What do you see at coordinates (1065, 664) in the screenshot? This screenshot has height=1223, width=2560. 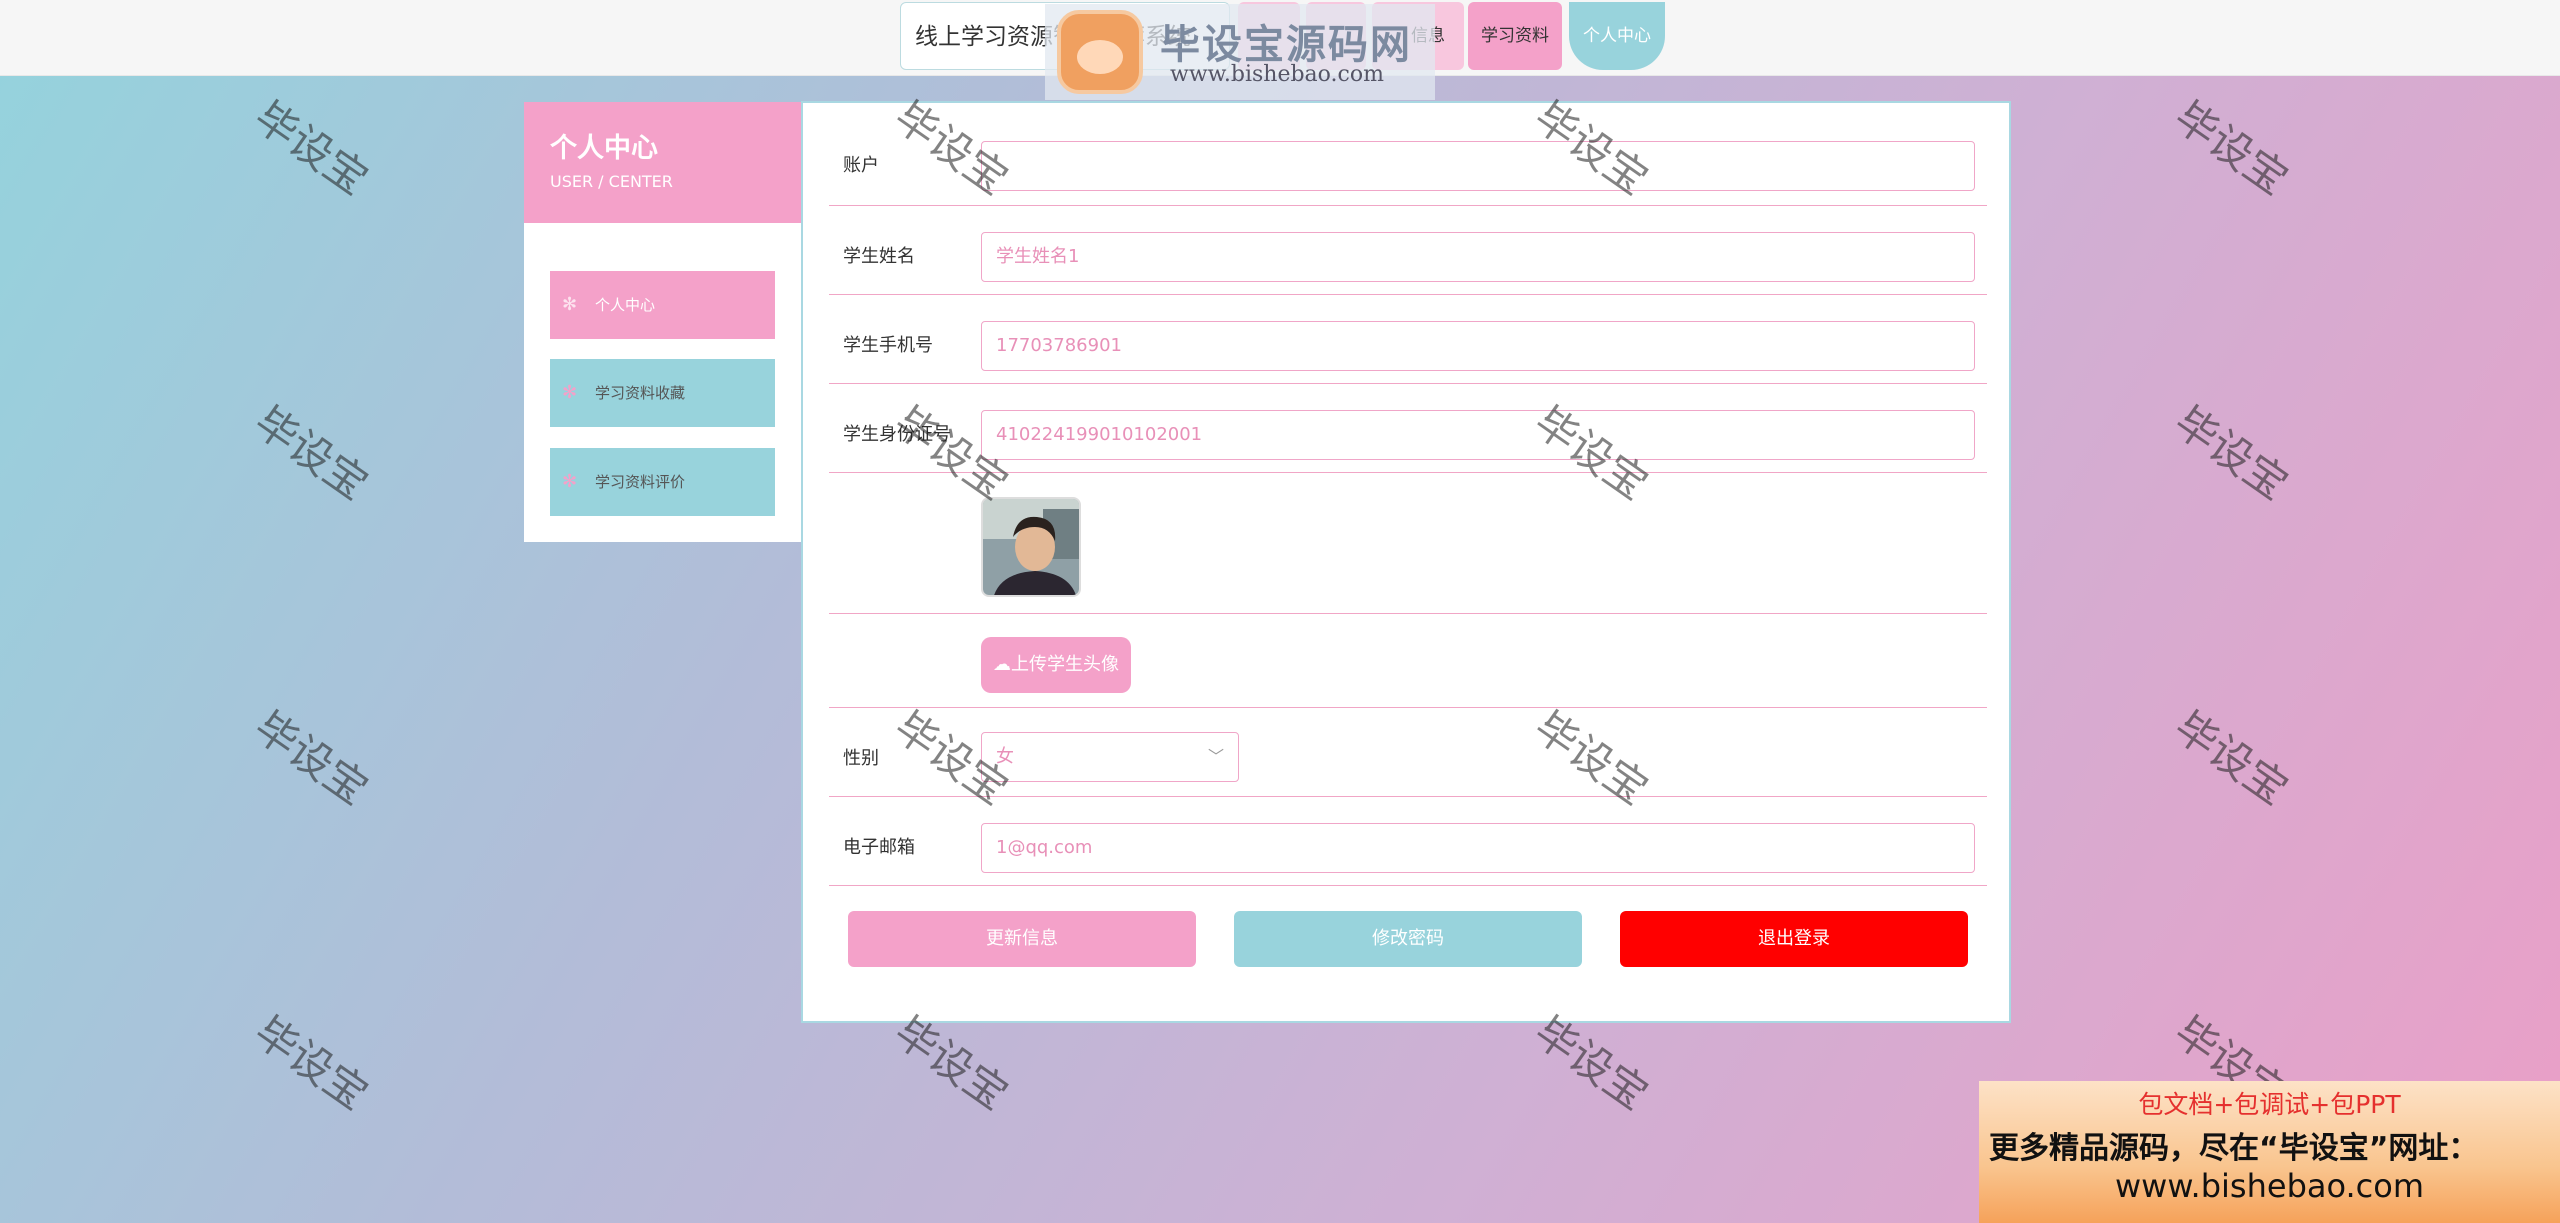 I see `upload-avatar-label: 上传学生头像` at bounding box center [1065, 664].